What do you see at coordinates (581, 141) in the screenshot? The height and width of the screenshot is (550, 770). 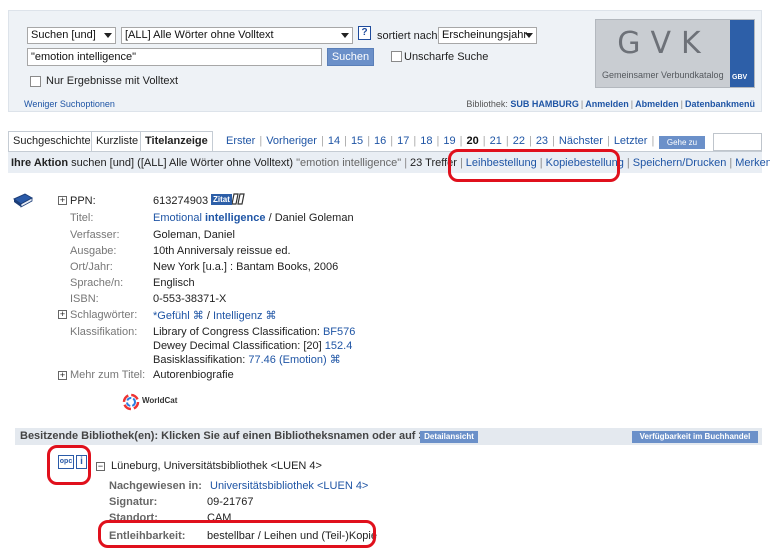 I see `pager-next: Nächster` at bounding box center [581, 141].